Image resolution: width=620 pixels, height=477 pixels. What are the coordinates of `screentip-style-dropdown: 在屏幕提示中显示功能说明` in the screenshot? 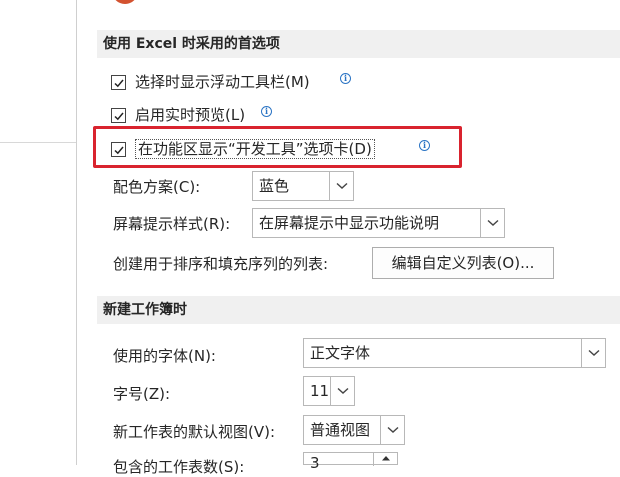 It's located at (378, 223).